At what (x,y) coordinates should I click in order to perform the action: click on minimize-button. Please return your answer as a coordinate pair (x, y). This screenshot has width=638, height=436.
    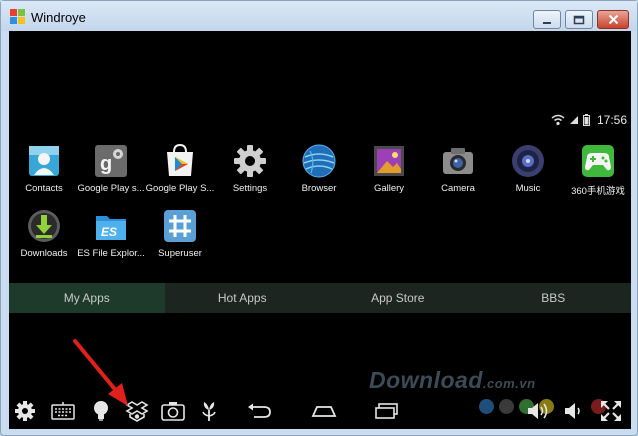
    Looking at the image, I should click on (547, 19).